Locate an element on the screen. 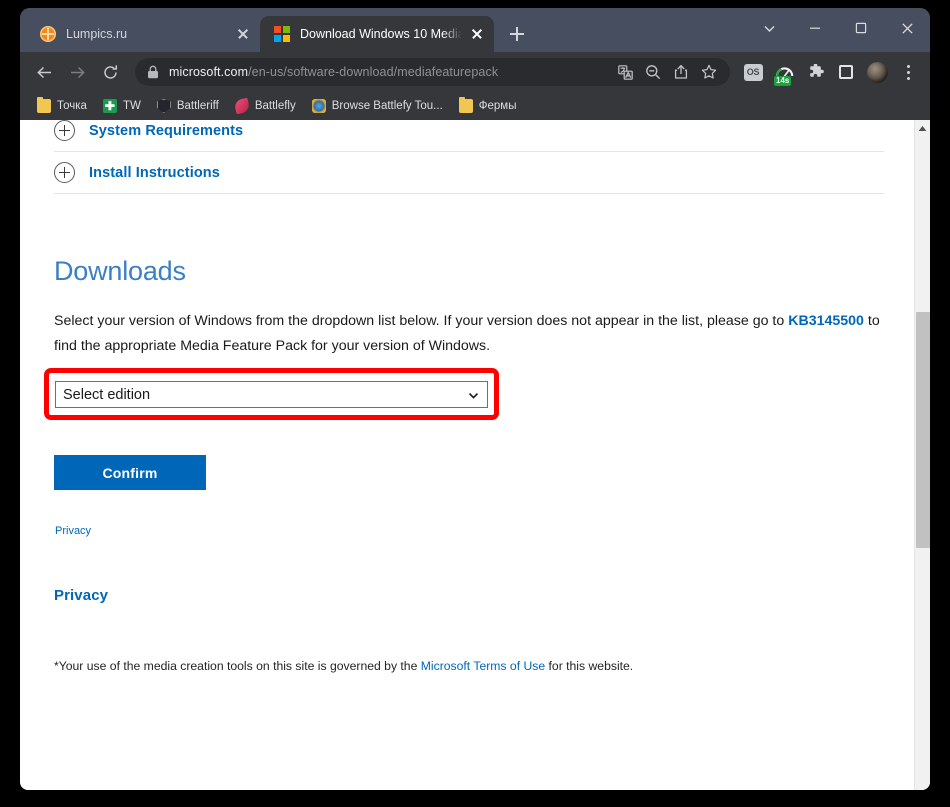 The image size is (950, 807). accordion-system-requirements: System Requirements is located at coordinates (469, 136).